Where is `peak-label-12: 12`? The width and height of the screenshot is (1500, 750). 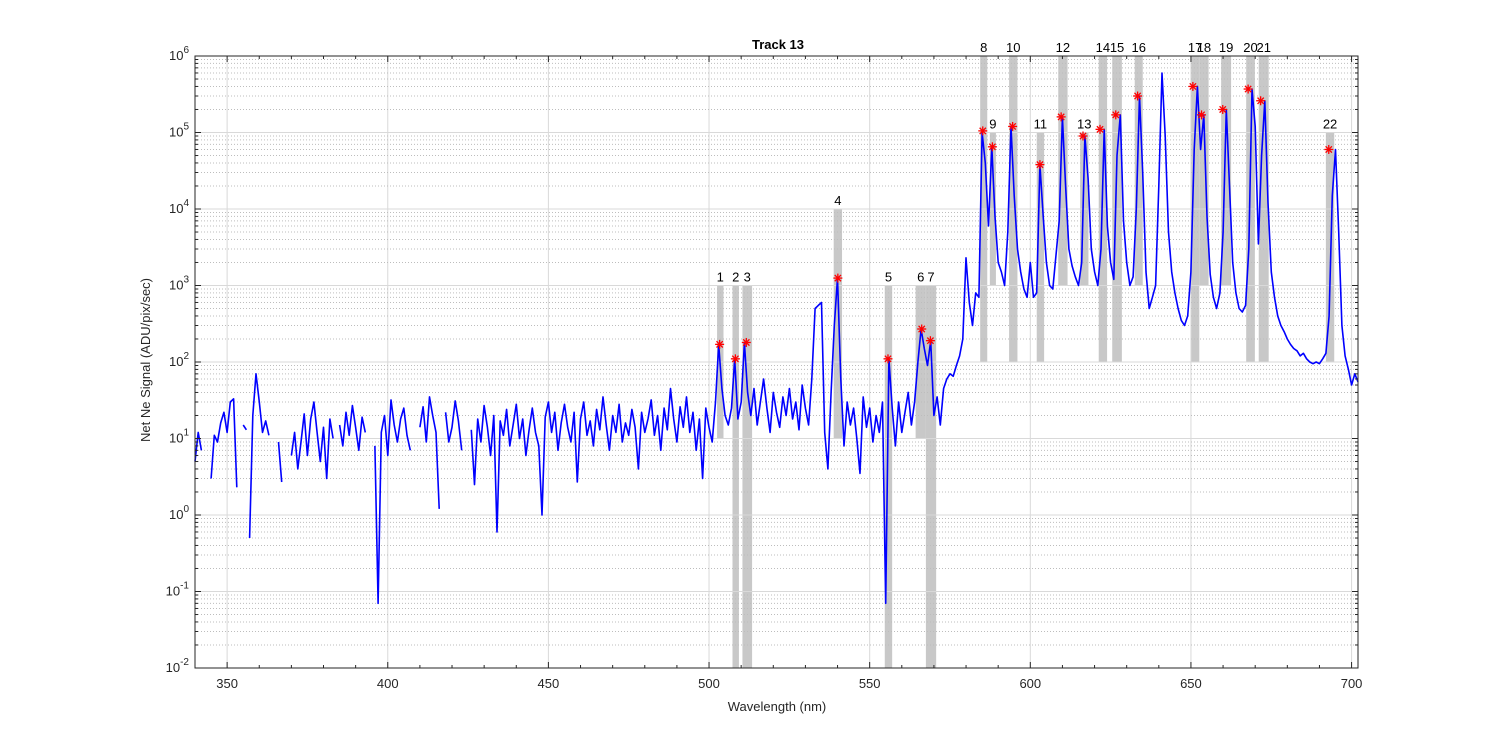
peak-label-12: 12 is located at coordinates (1063, 47).